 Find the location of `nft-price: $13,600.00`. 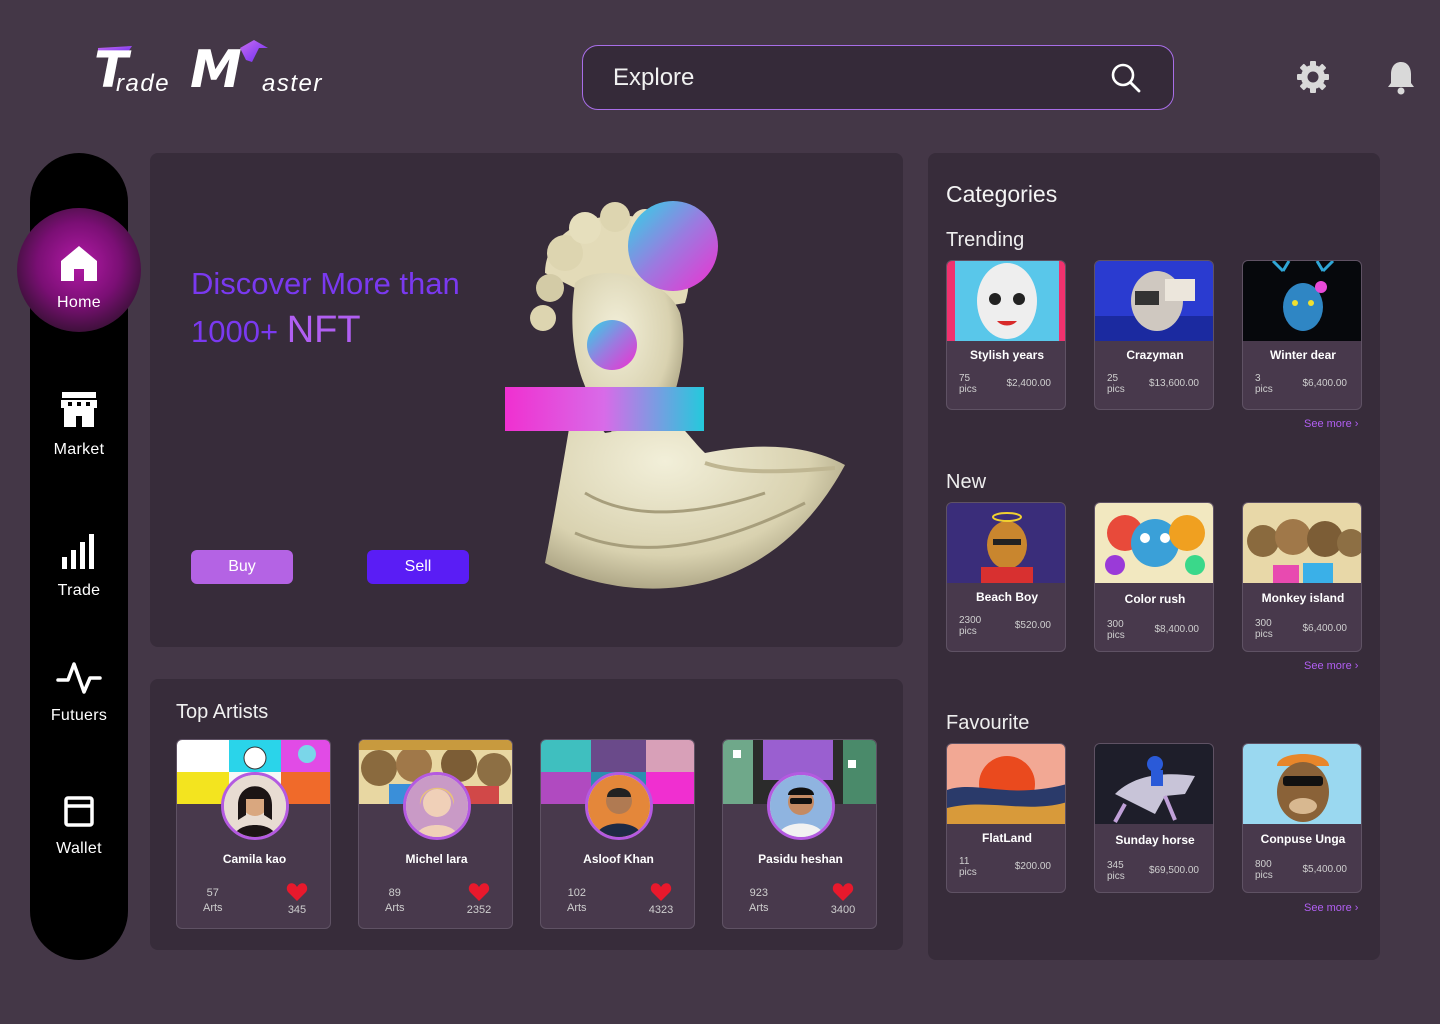

nft-price: $13,600.00 is located at coordinates (1173, 383).